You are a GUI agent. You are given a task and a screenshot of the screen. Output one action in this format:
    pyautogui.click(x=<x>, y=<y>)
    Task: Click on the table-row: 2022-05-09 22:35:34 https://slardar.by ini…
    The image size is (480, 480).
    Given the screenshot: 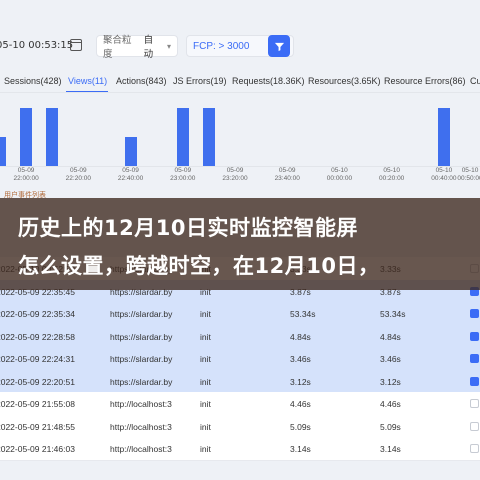 What is the action you would take?
    pyautogui.click(x=240, y=313)
    